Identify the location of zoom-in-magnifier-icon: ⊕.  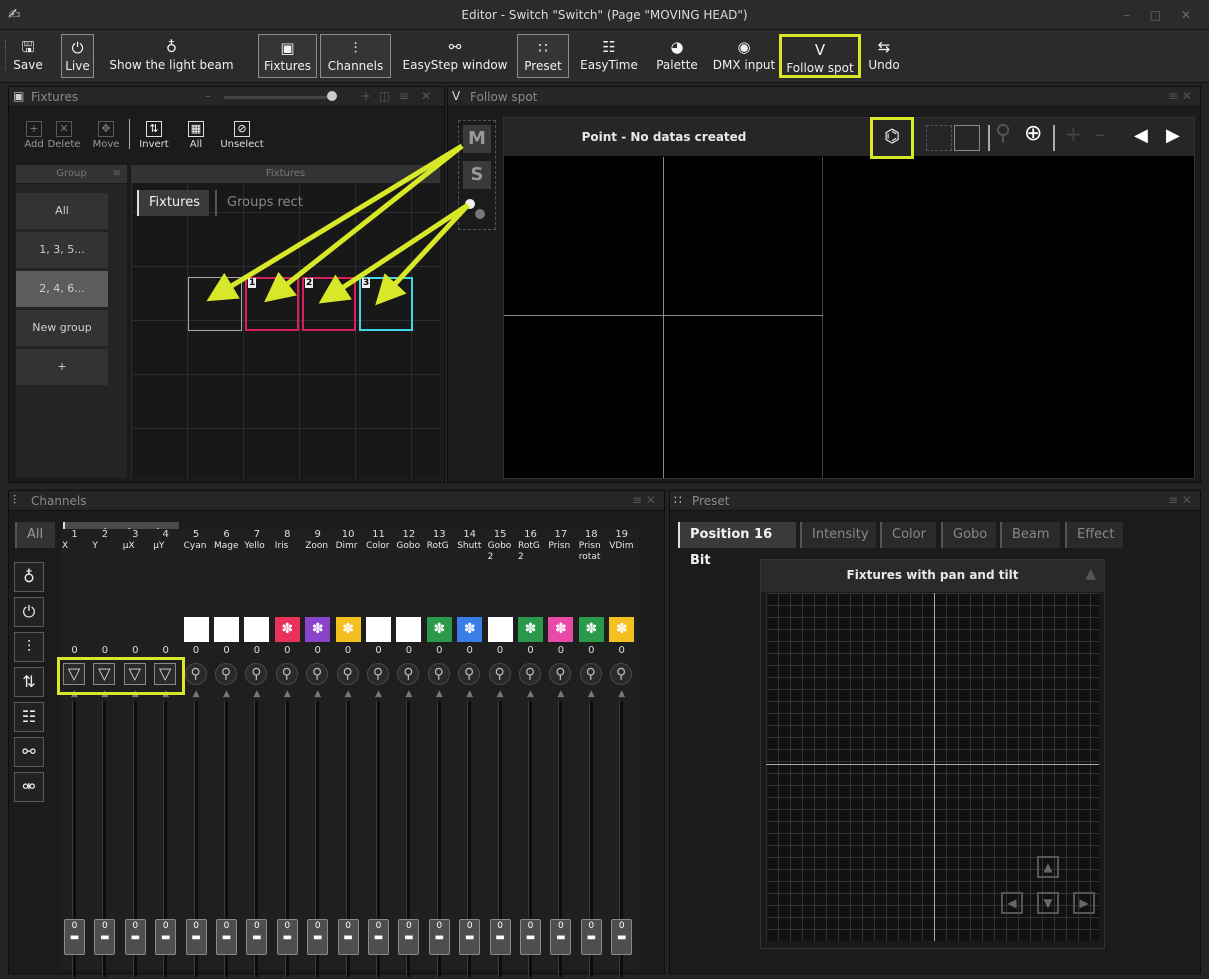
(1033, 133).